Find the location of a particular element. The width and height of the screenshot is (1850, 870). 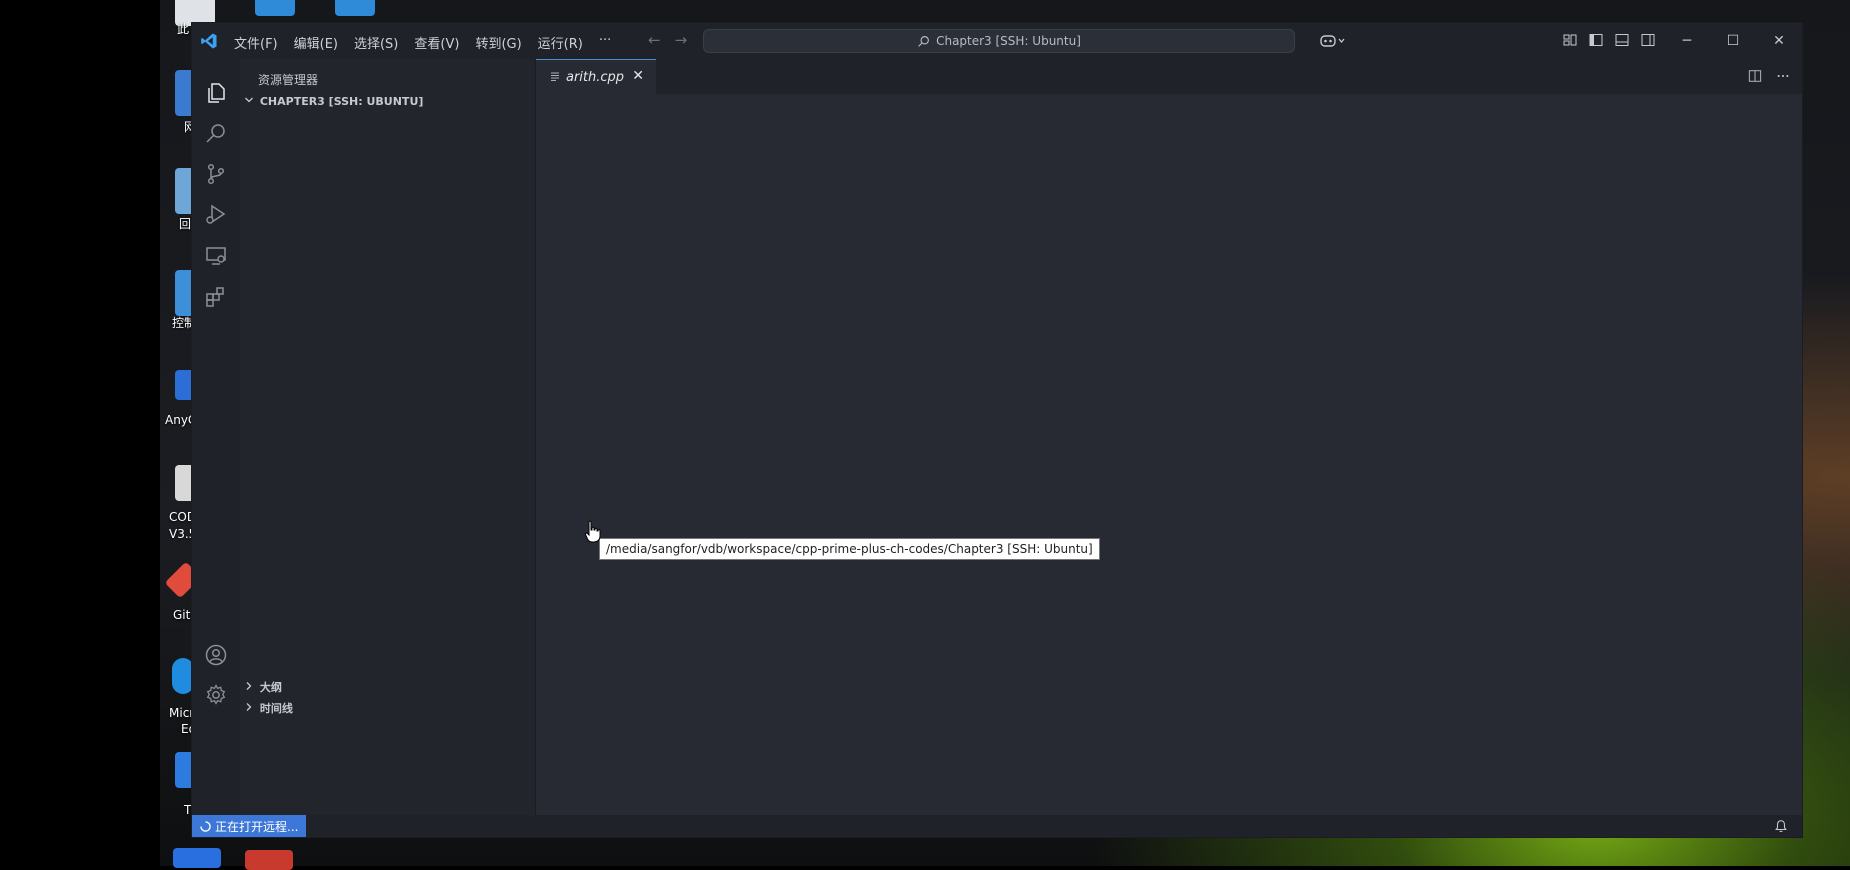

menu-file: 文件(F) is located at coordinates (256, 42).